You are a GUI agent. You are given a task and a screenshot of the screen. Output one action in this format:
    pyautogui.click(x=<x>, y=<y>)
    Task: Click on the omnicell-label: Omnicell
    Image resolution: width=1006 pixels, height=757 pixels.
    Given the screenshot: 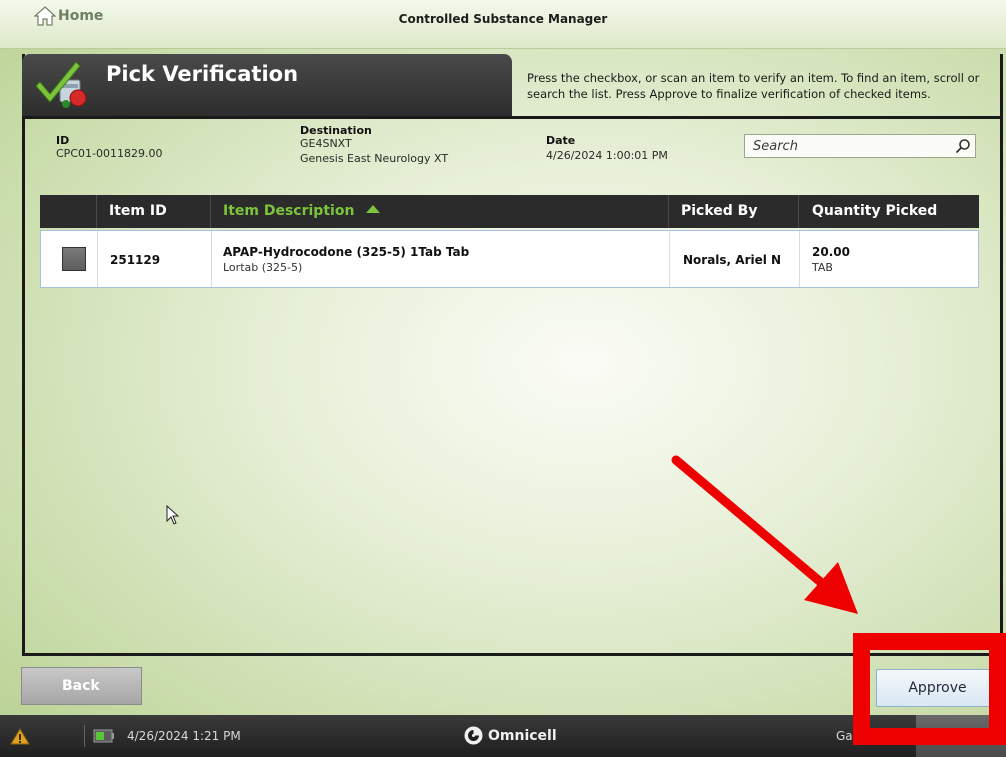 What is the action you would take?
    pyautogui.click(x=522, y=735)
    